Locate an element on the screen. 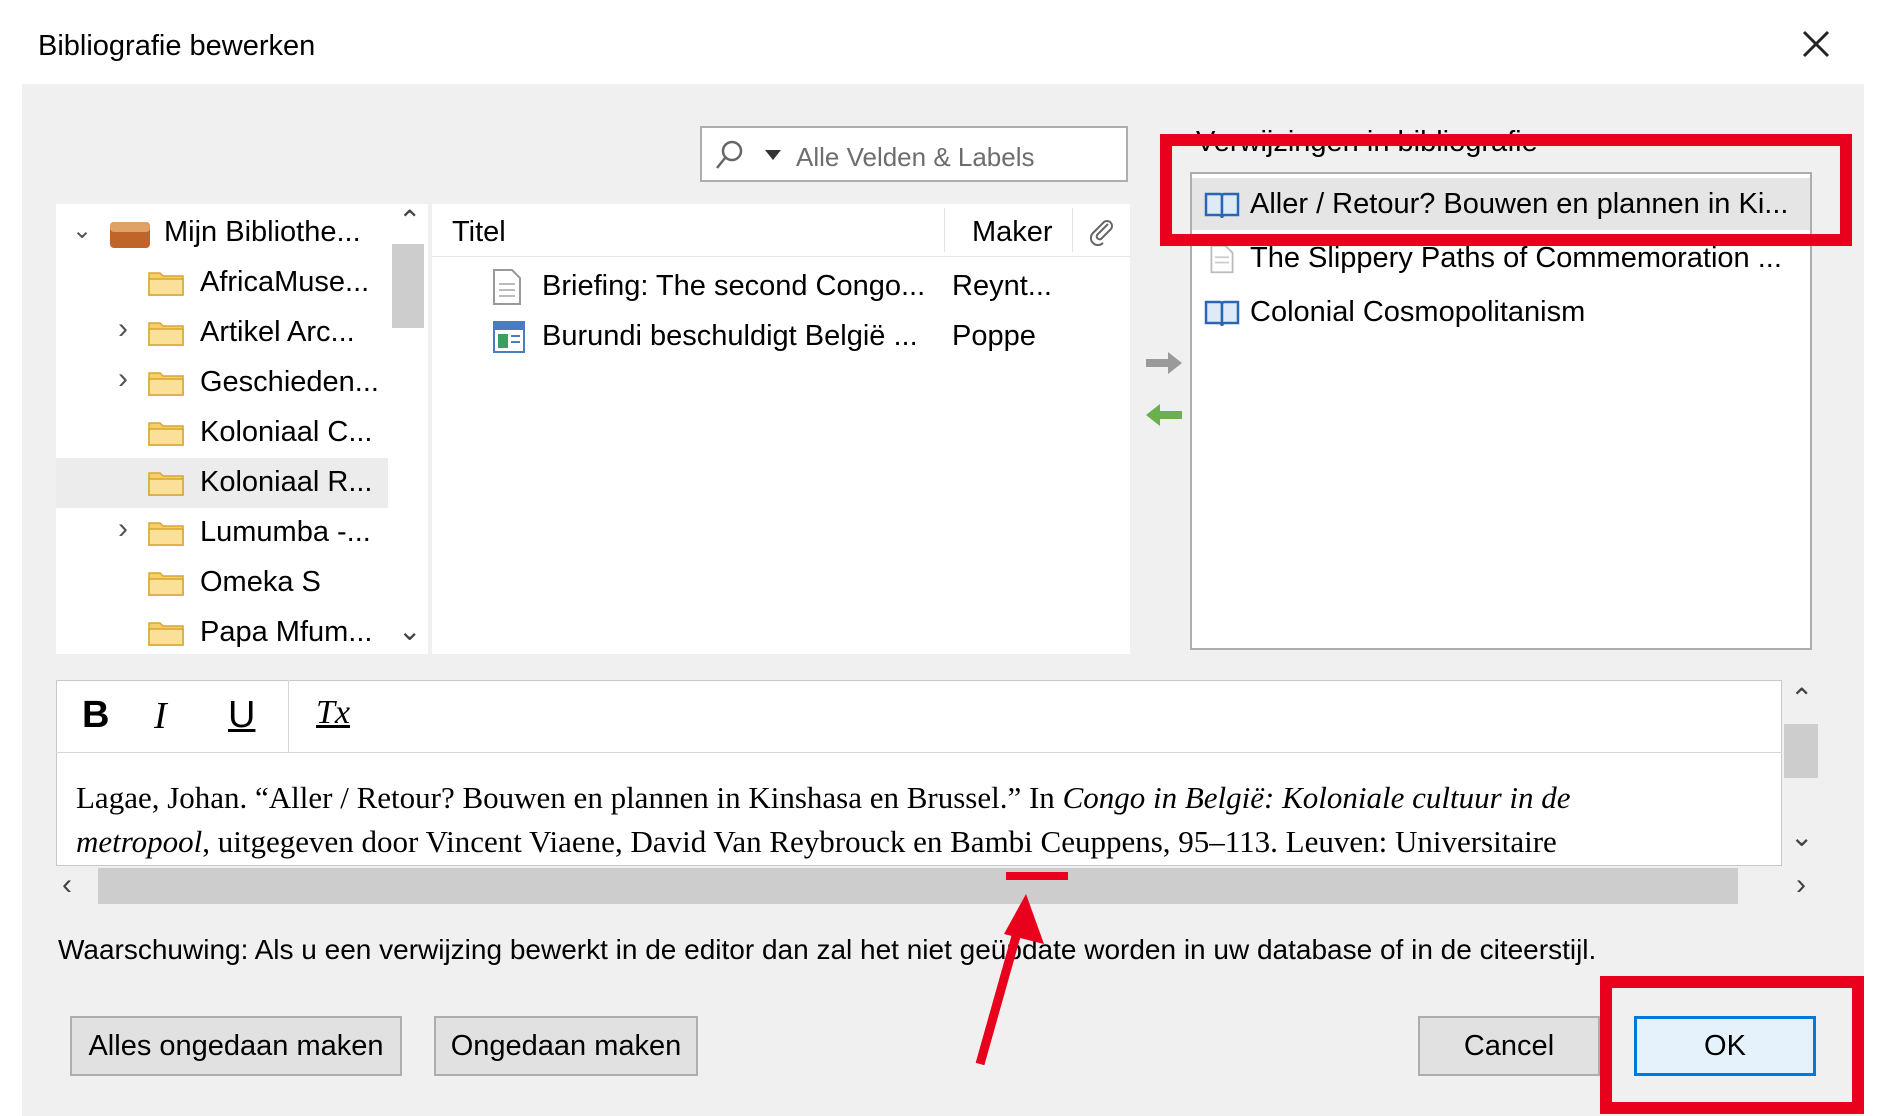 The image size is (1883, 1116). book-icon is located at coordinates (1222, 313).